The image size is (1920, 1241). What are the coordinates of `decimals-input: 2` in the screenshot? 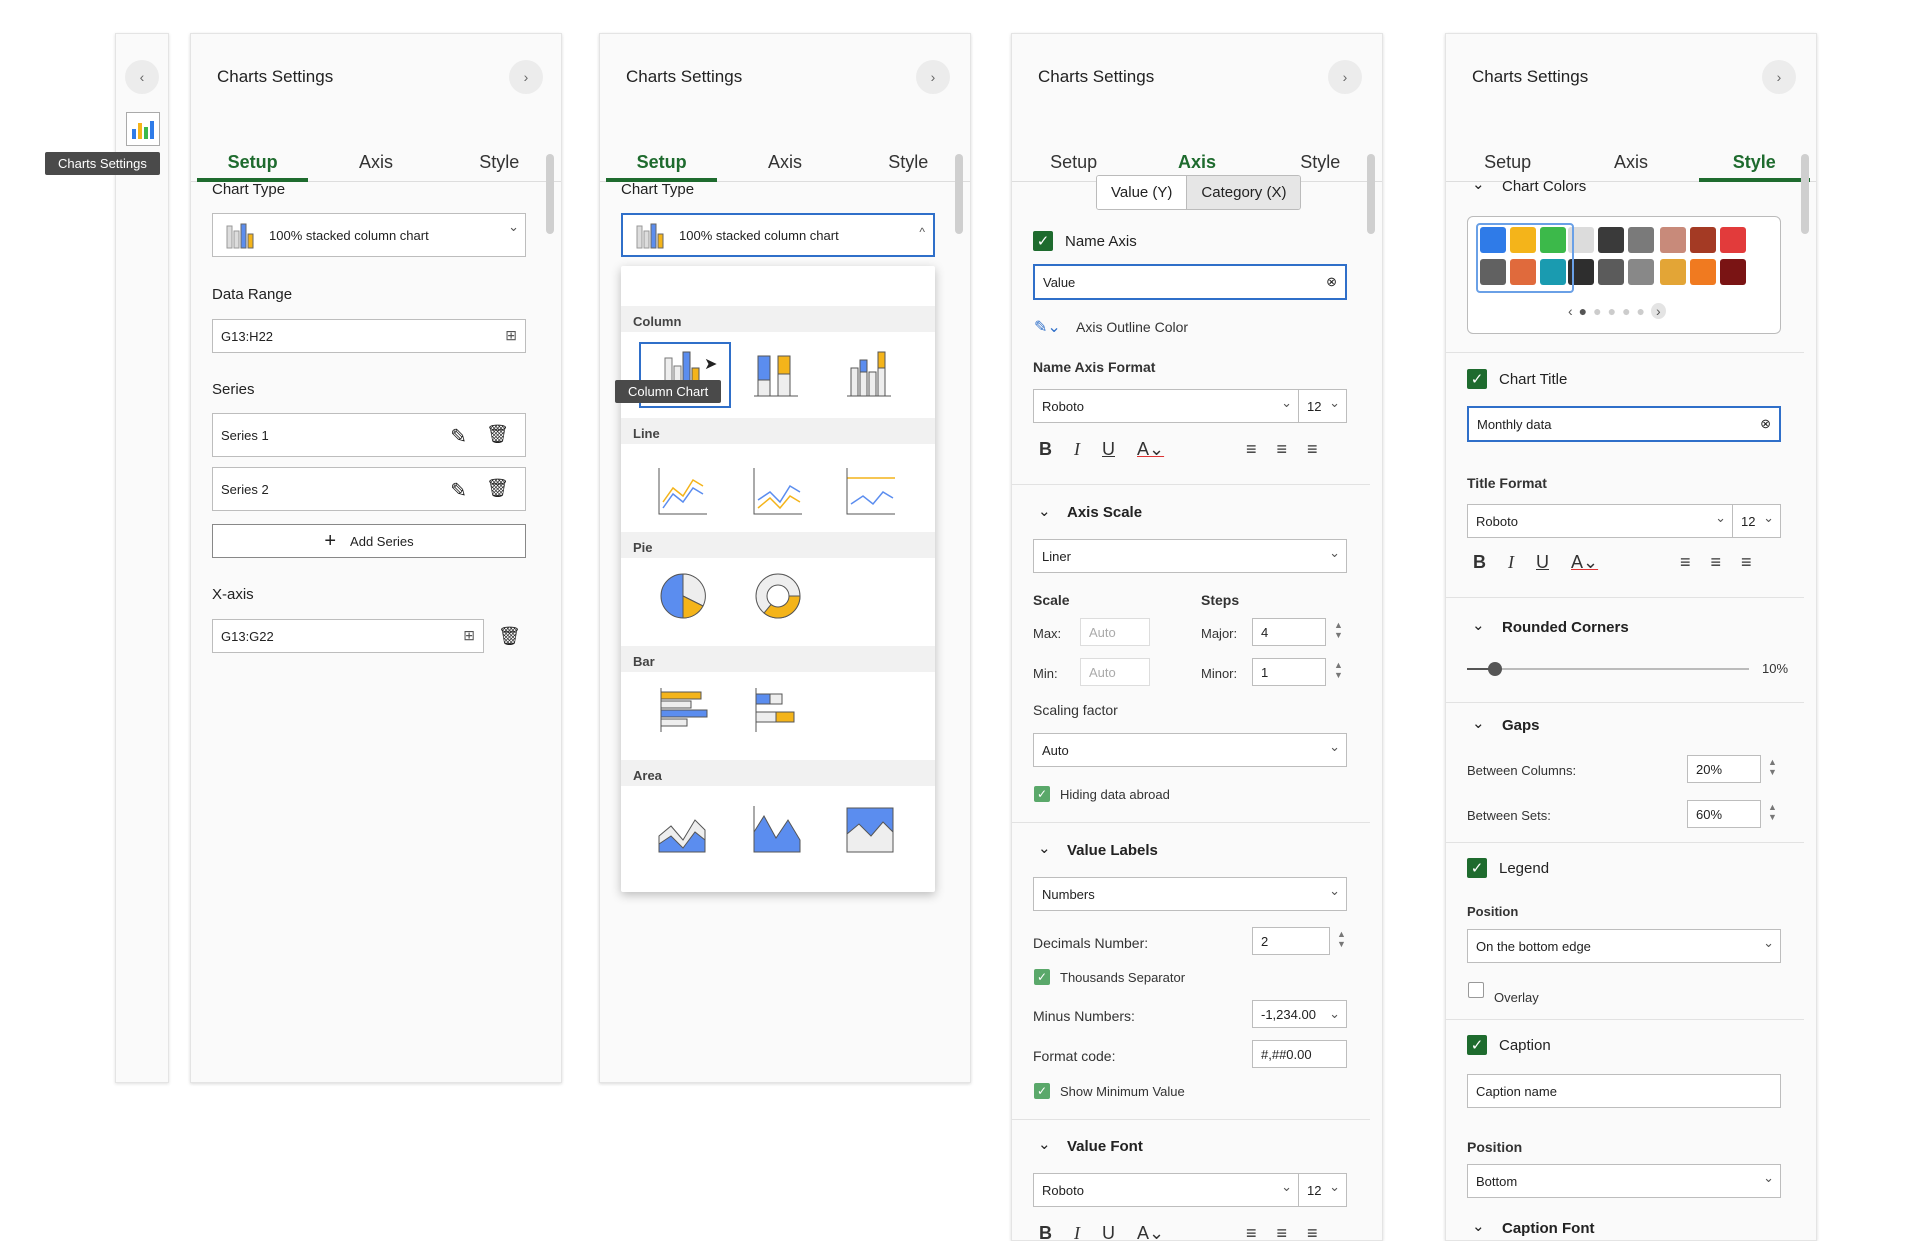 It's located at (1291, 941).